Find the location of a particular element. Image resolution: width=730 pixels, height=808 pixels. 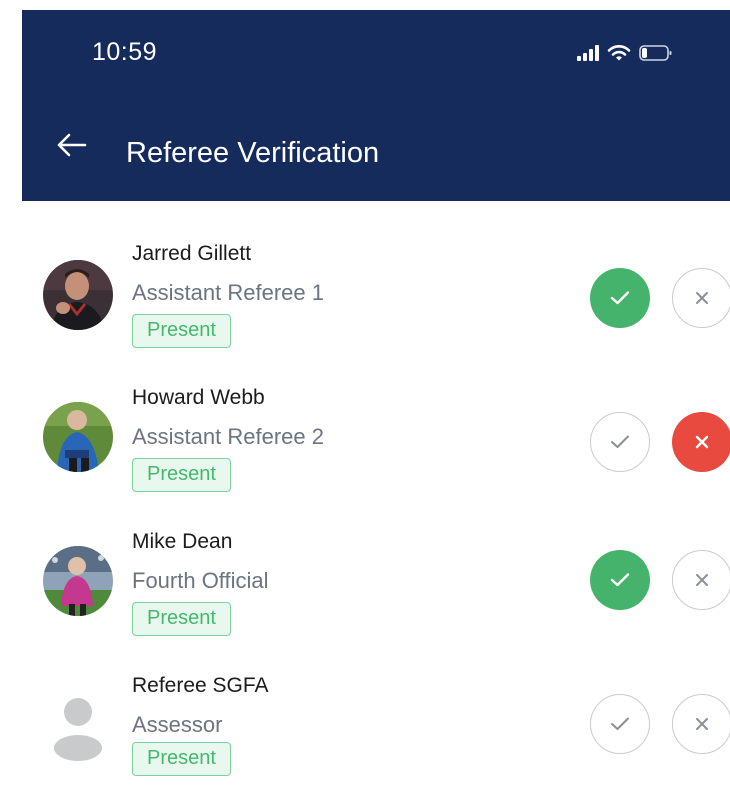

arrow-left-icon is located at coordinates (72, 145).